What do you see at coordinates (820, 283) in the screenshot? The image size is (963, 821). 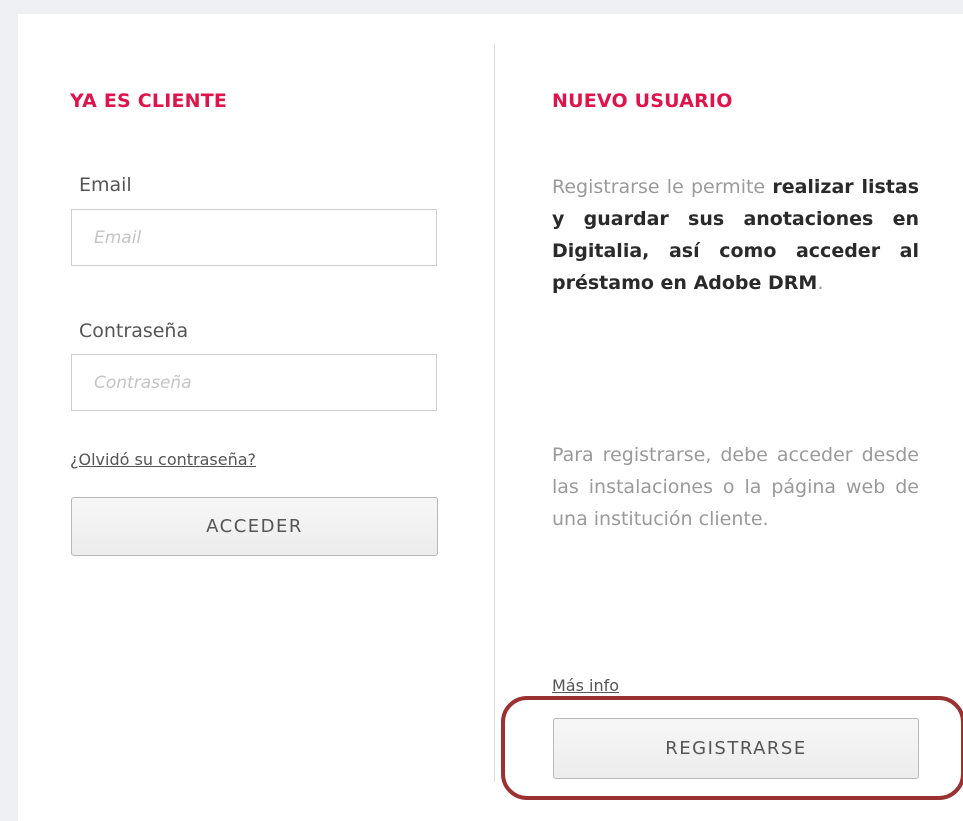 I see `intro-period: .` at bounding box center [820, 283].